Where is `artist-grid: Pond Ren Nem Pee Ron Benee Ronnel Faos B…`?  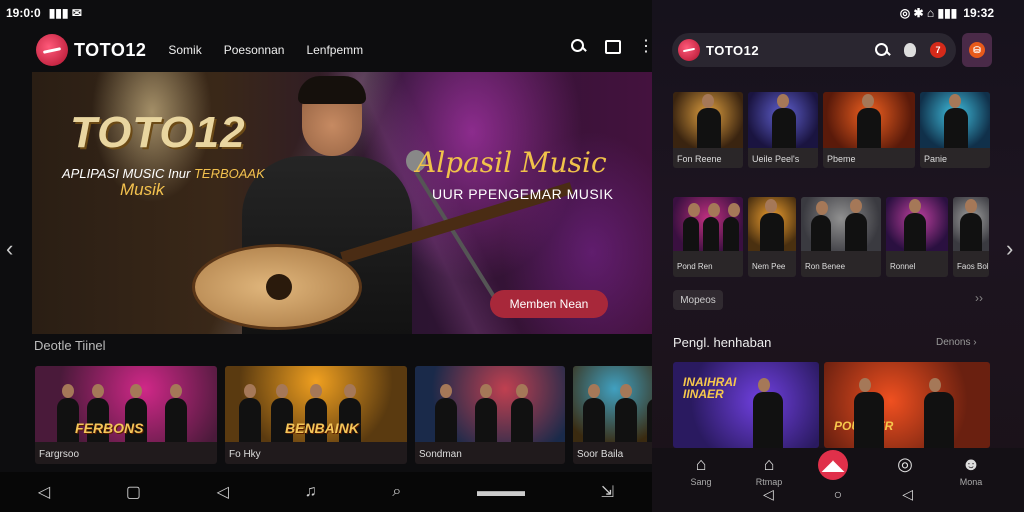
artist-grid: Pond Ren Nem Pee Ron Benee Ronnel Faos B… is located at coordinates (831, 237).